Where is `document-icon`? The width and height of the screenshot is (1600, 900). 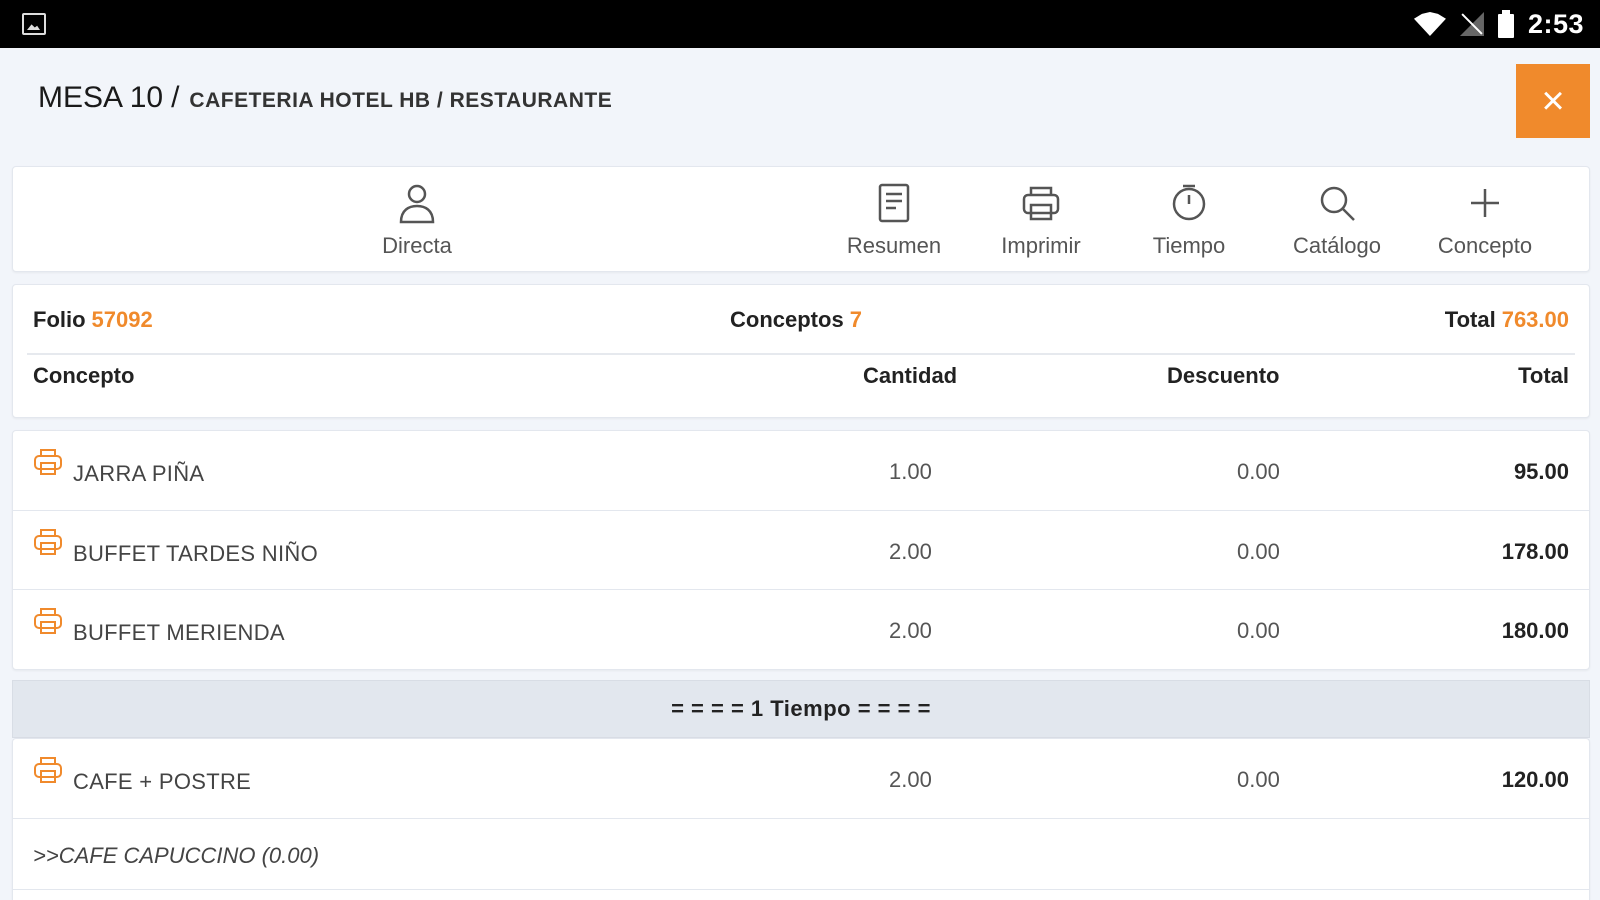
document-icon is located at coordinates (894, 203).